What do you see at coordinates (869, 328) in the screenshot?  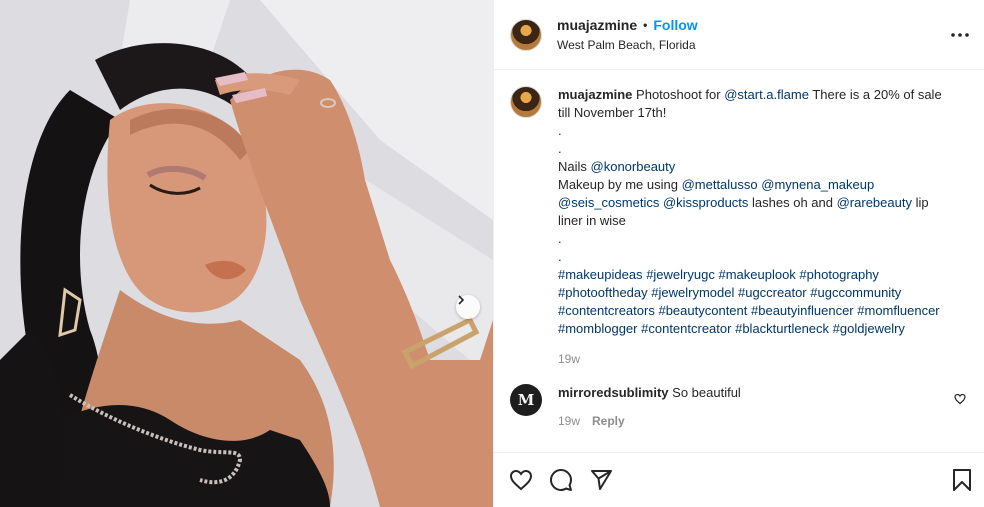 I see `hashtag-link: #goldjewelry` at bounding box center [869, 328].